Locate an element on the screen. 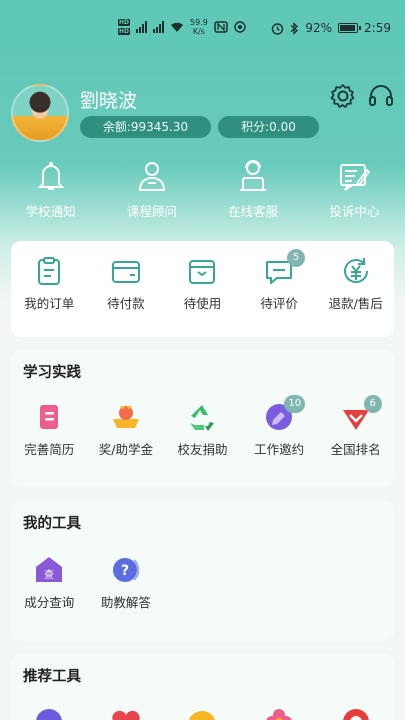 The width and height of the screenshot is (405, 720). refund-icon is located at coordinates (355, 271).